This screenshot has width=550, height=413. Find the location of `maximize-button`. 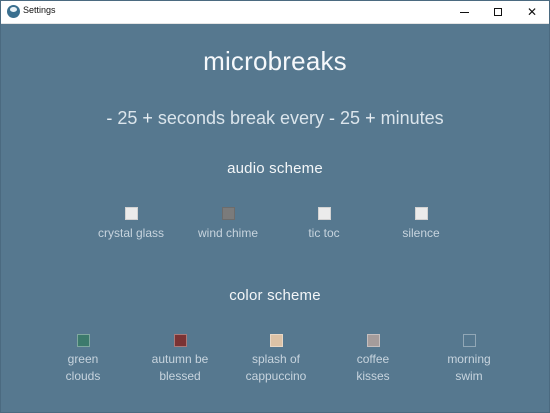

maximize-button is located at coordinates (498, 12).